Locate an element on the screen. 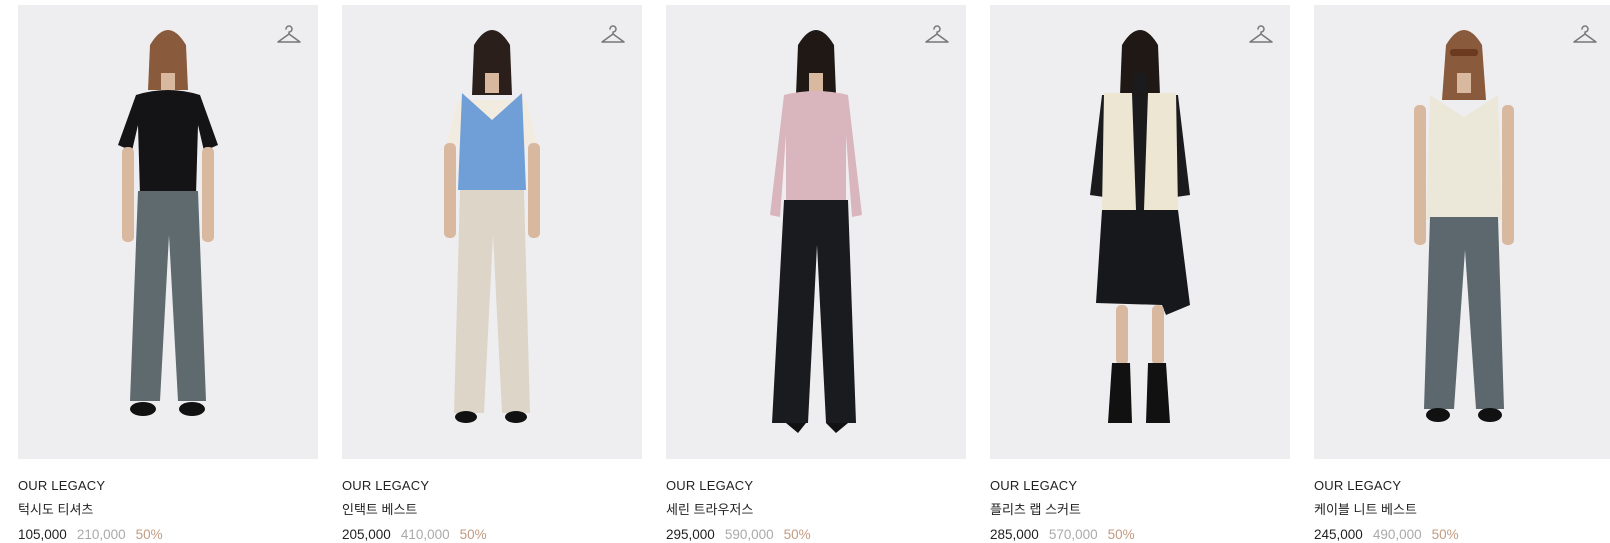 Image resolution: width=1610 pixels, height=543 pixels. product-name: 턱시도 티셔츠 is located at coordinates (168, 510).